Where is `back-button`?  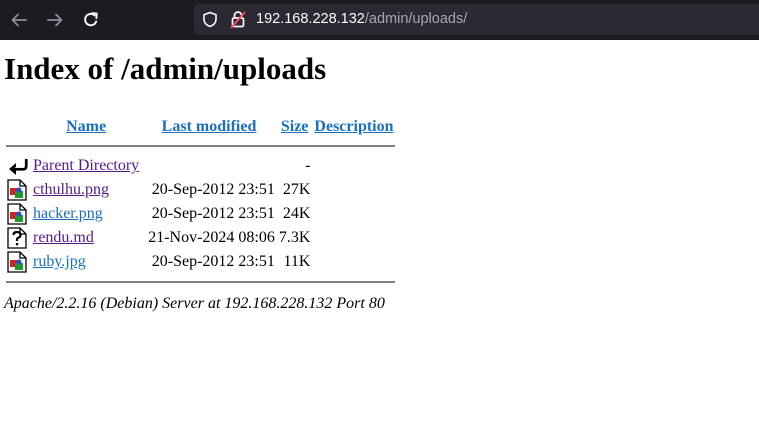
back-button is located at coordinates (19, 20).